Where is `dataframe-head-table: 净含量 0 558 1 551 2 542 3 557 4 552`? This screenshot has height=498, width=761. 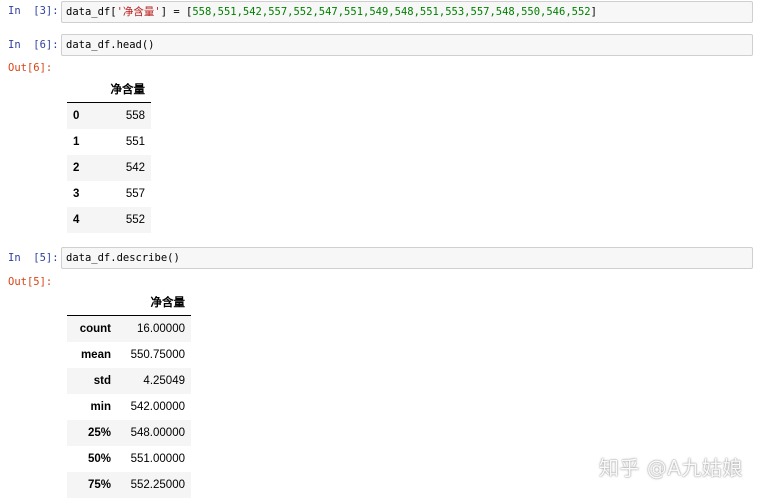 dataframe-head-table: 净含量 0 558 1 551 2 542 3 557 4 552 is located at coordinates (109, 154).